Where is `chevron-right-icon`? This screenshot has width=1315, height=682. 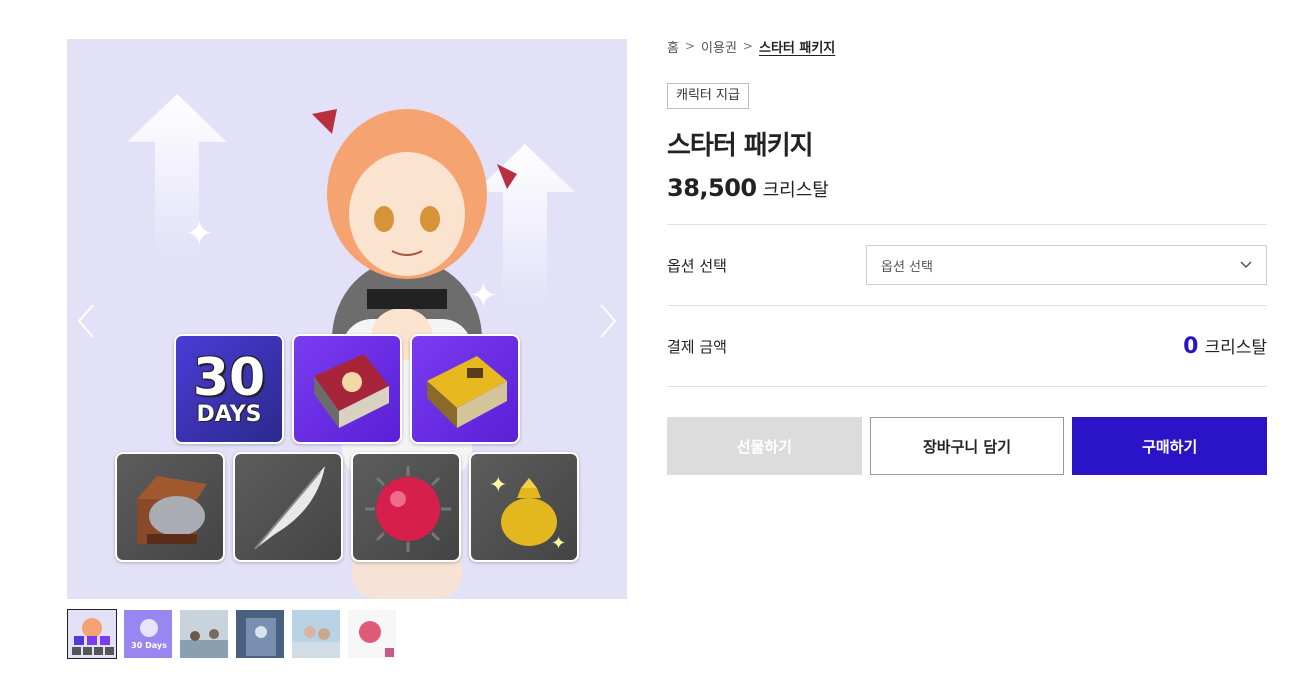
chevron-right-icon is located at coordinates (608, 321).